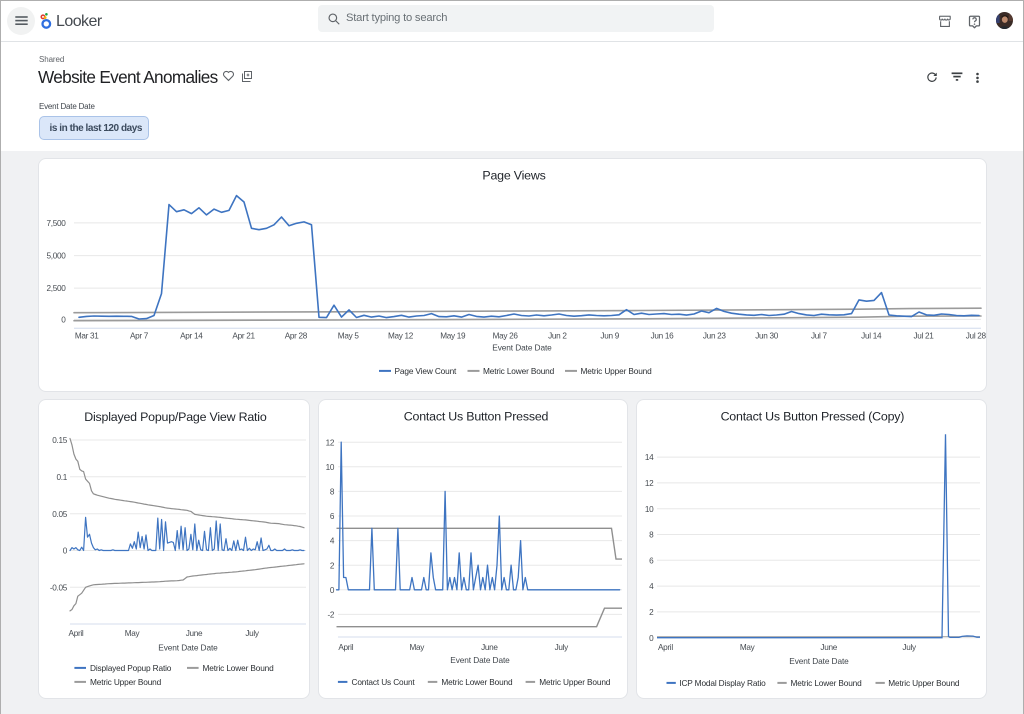 This screenshot has width=1024, height=714. What do you see at coordinates (57, 288) in the screenshot?
I see `svg-text: 2,500` at bounding box center [57, 288].